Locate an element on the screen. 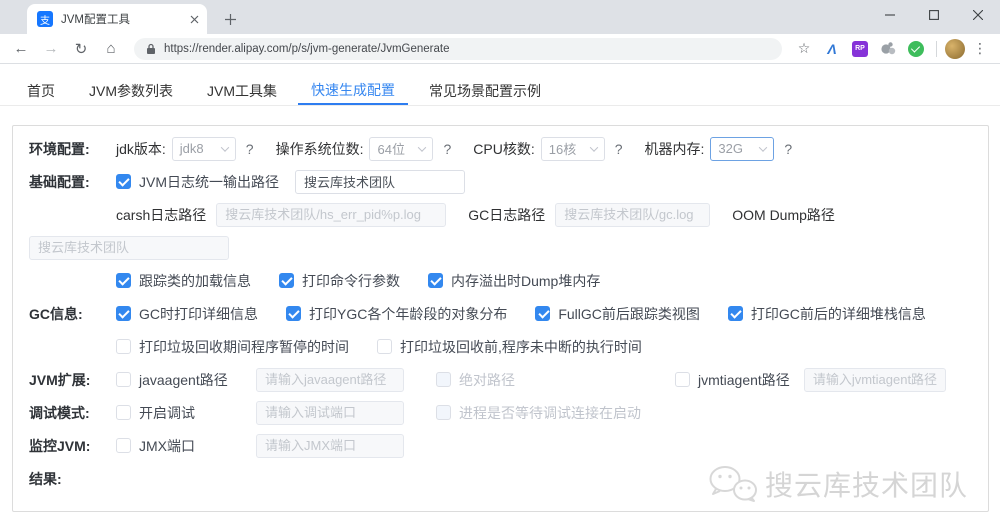  jdk-version-select: jdk8 is located at coordinates (203, 148).